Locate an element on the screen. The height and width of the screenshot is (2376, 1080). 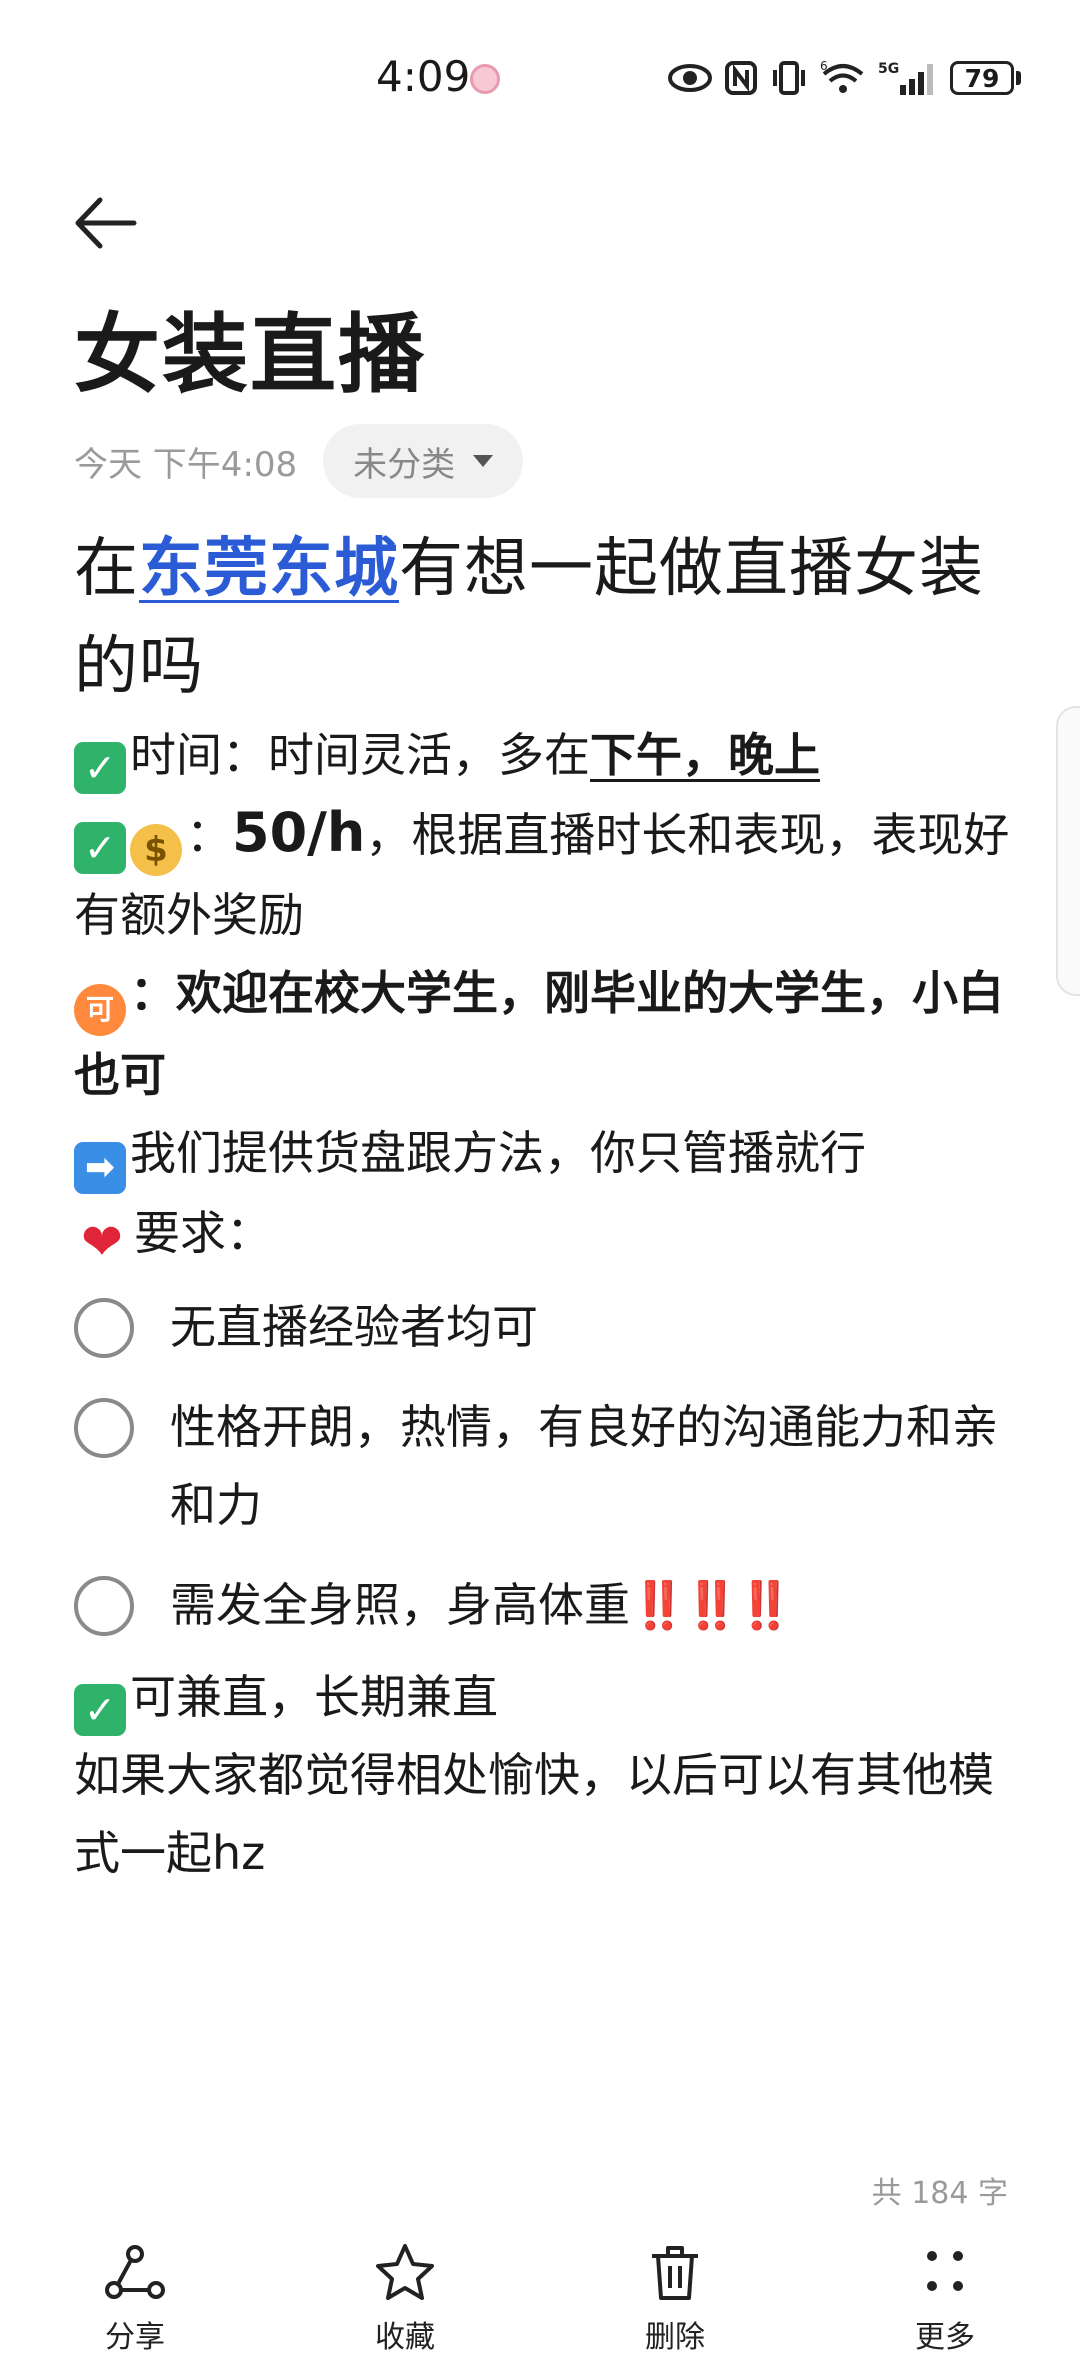
cellular-signal-icon: 5G is located at coordinates (908, 78).